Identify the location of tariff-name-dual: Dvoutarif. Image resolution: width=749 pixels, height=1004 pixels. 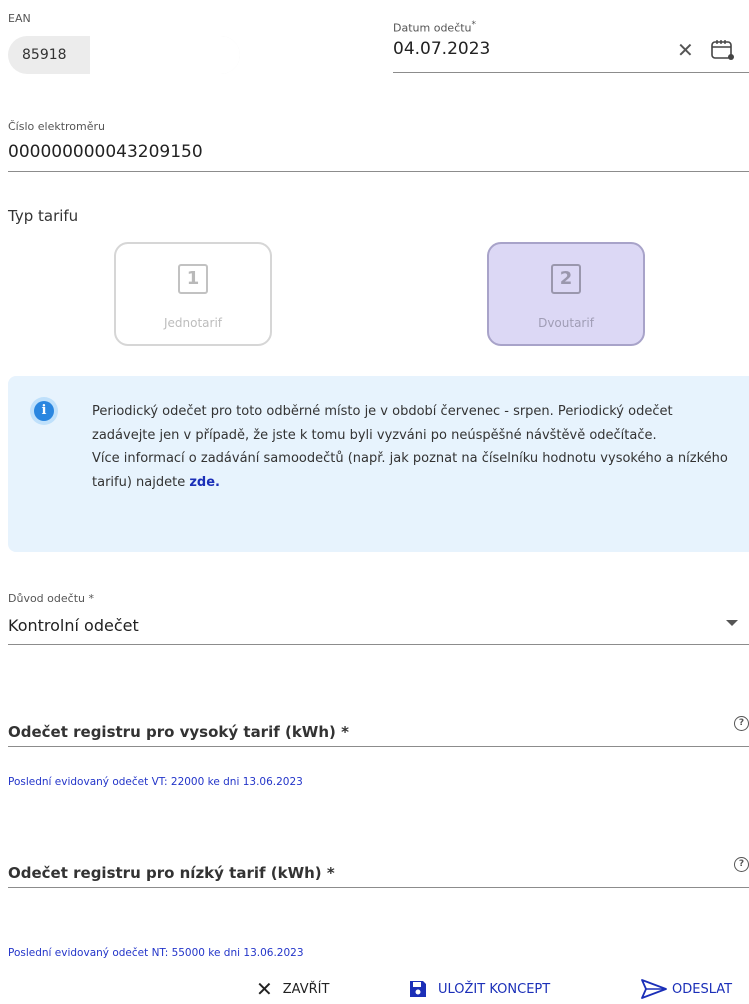
(566, 323).